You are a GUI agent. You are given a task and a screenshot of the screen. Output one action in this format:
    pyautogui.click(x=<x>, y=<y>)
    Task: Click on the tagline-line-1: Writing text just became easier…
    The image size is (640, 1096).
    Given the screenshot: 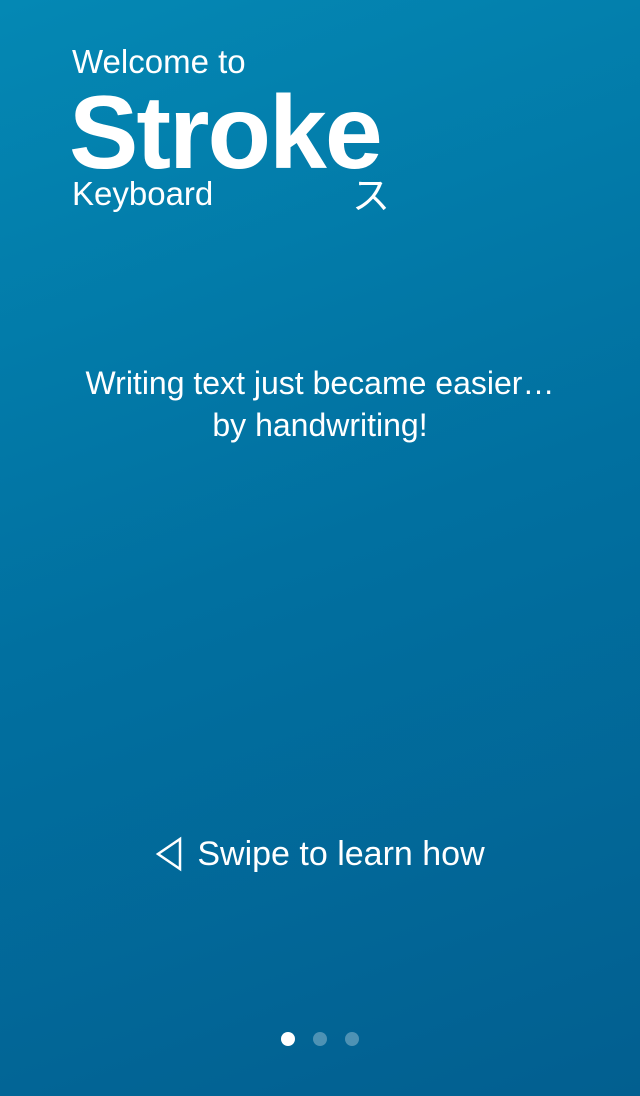 What is the action you would take?
    pyautogui.click(x=320, y=383)
    